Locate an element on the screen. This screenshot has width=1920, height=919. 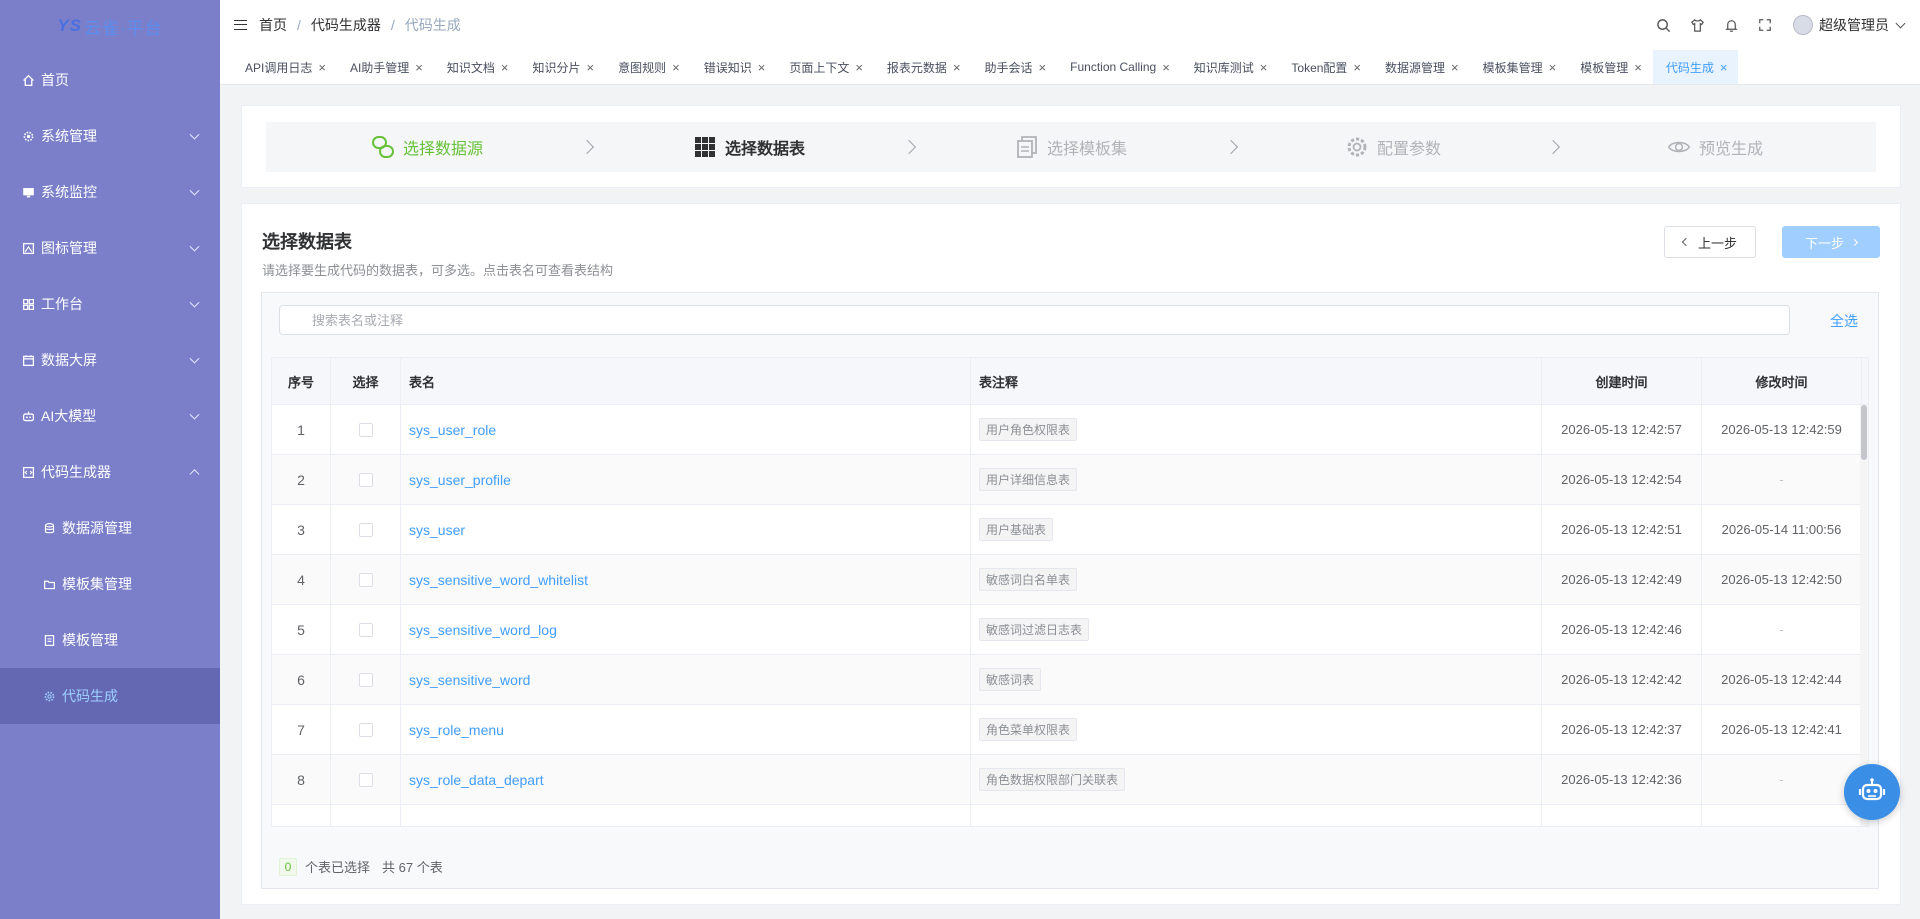
tab-report-metadata: 报表元数据 × is located at coordinates (923, 67).